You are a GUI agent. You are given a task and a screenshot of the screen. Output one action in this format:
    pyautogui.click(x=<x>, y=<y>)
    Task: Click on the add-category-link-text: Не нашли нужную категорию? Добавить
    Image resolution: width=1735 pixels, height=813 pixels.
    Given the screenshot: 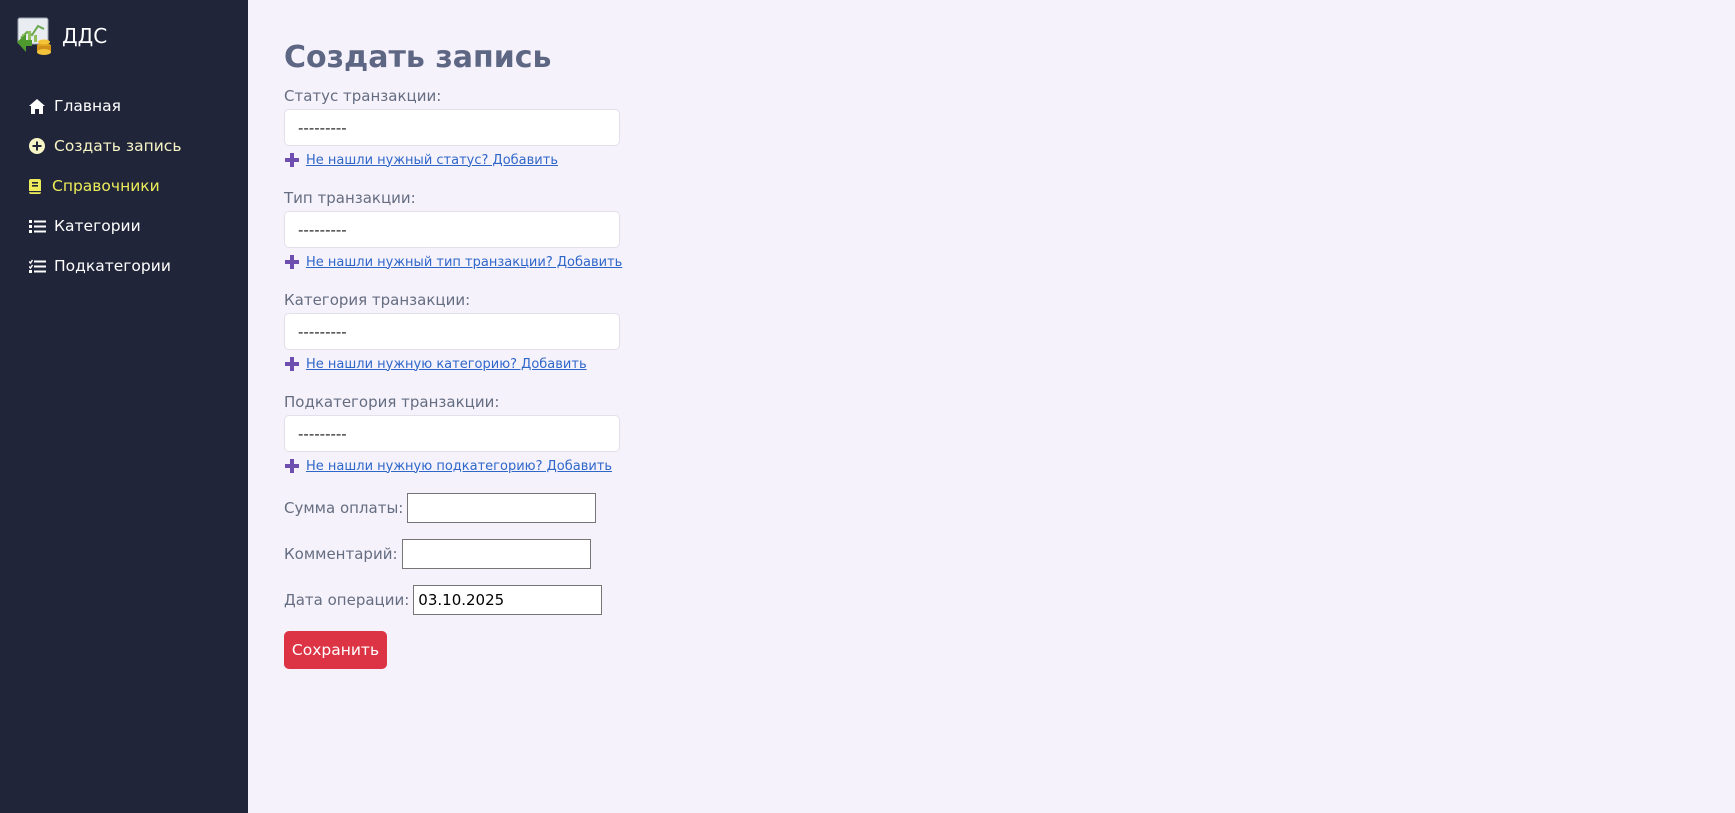 What is the action you would take?
    pyautogui.click(x=446, y=364)
    